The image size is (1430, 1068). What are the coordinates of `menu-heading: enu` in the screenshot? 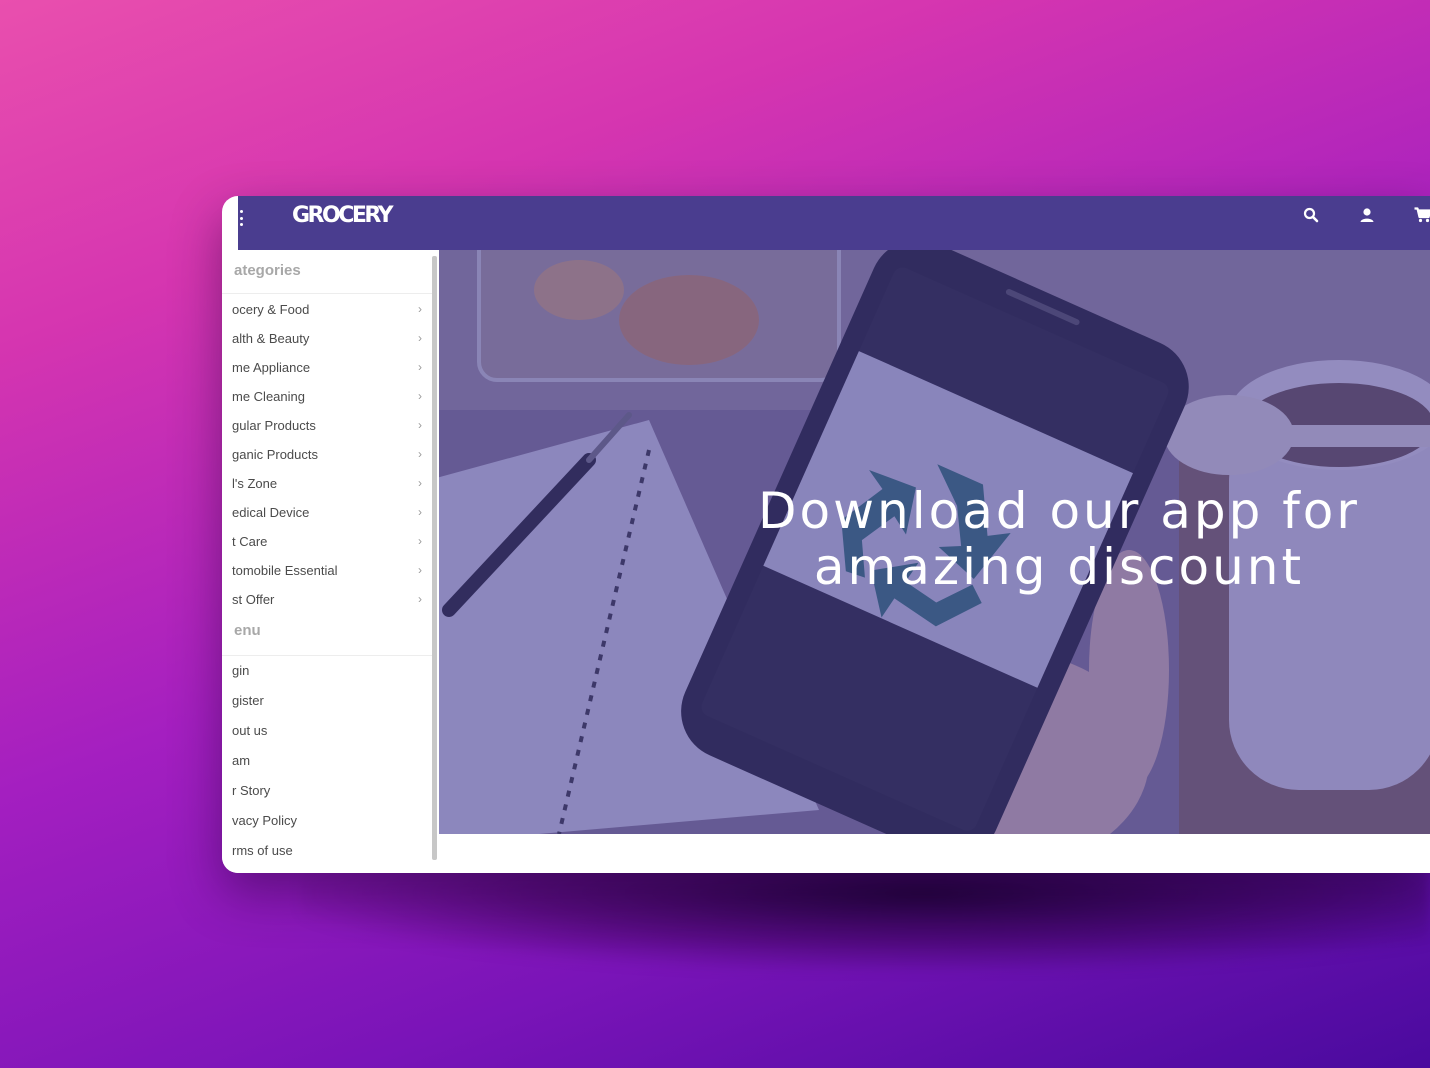 It's located at (329, 639).